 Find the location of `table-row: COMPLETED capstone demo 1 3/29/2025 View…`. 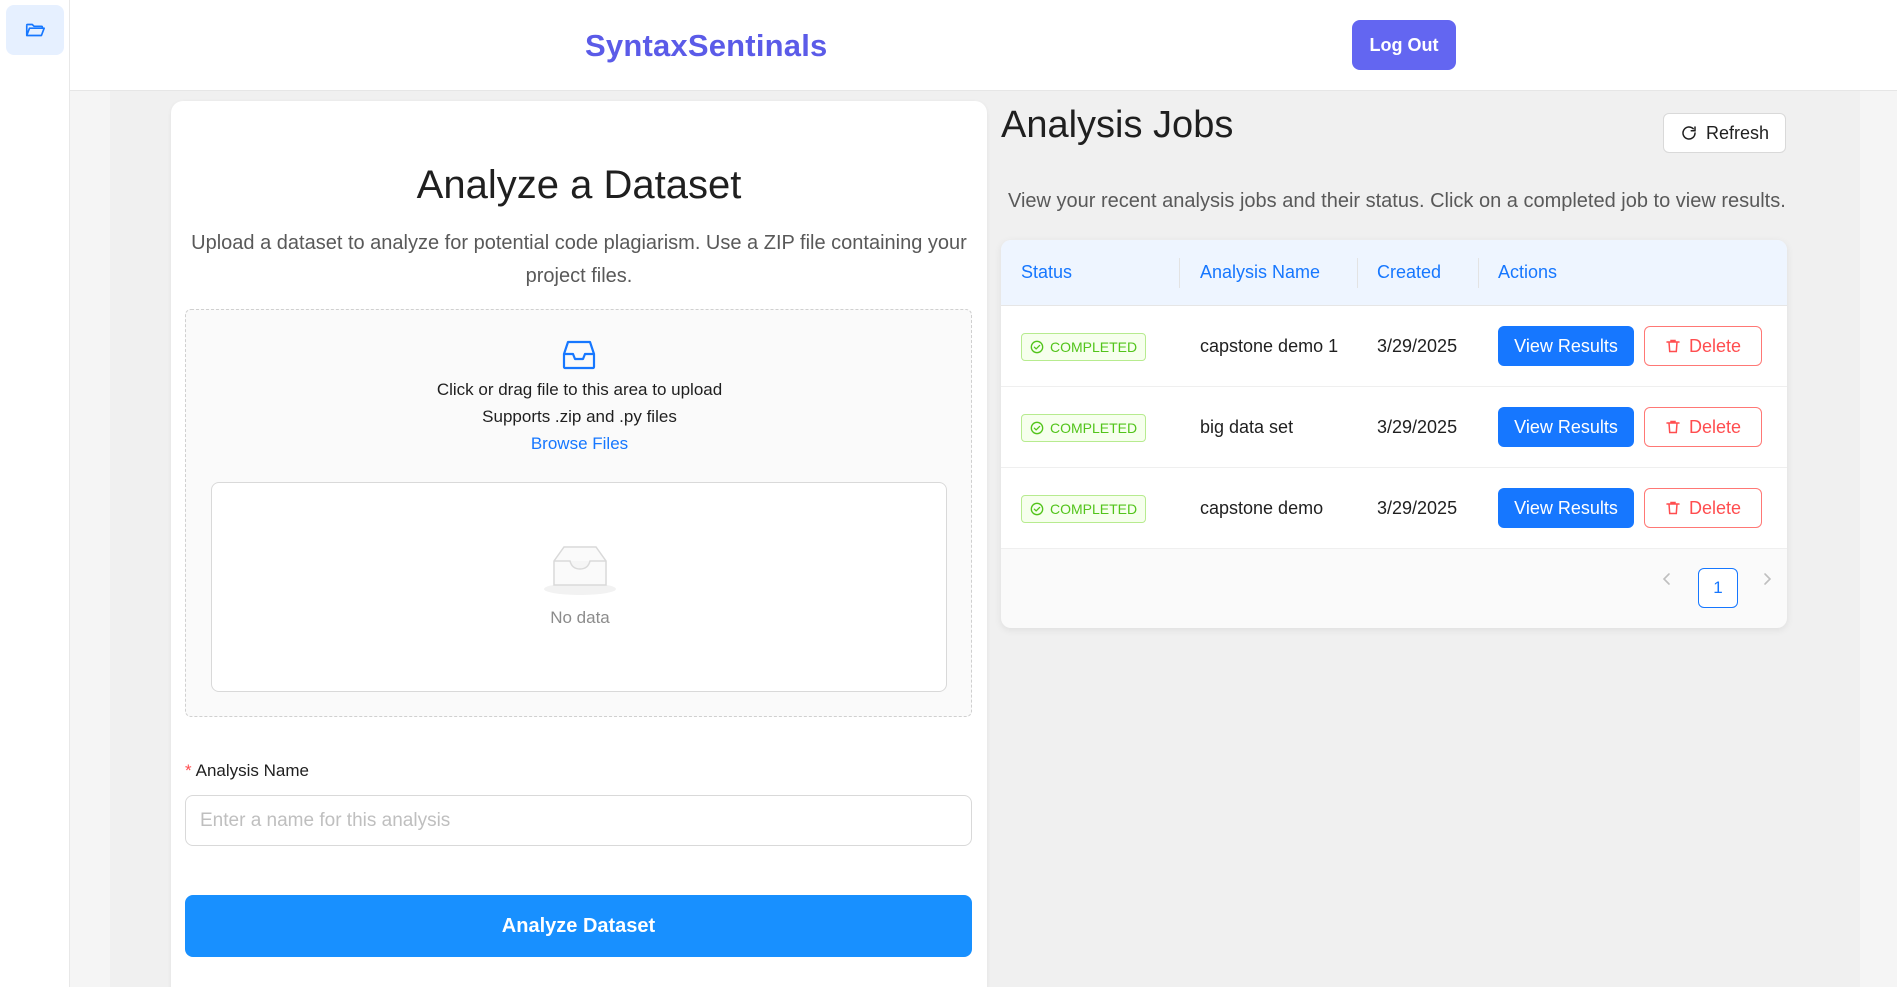

table-row: COMPLETED capstone demo 1 3/29/2025 View… is located at coordinates (1394, 346).